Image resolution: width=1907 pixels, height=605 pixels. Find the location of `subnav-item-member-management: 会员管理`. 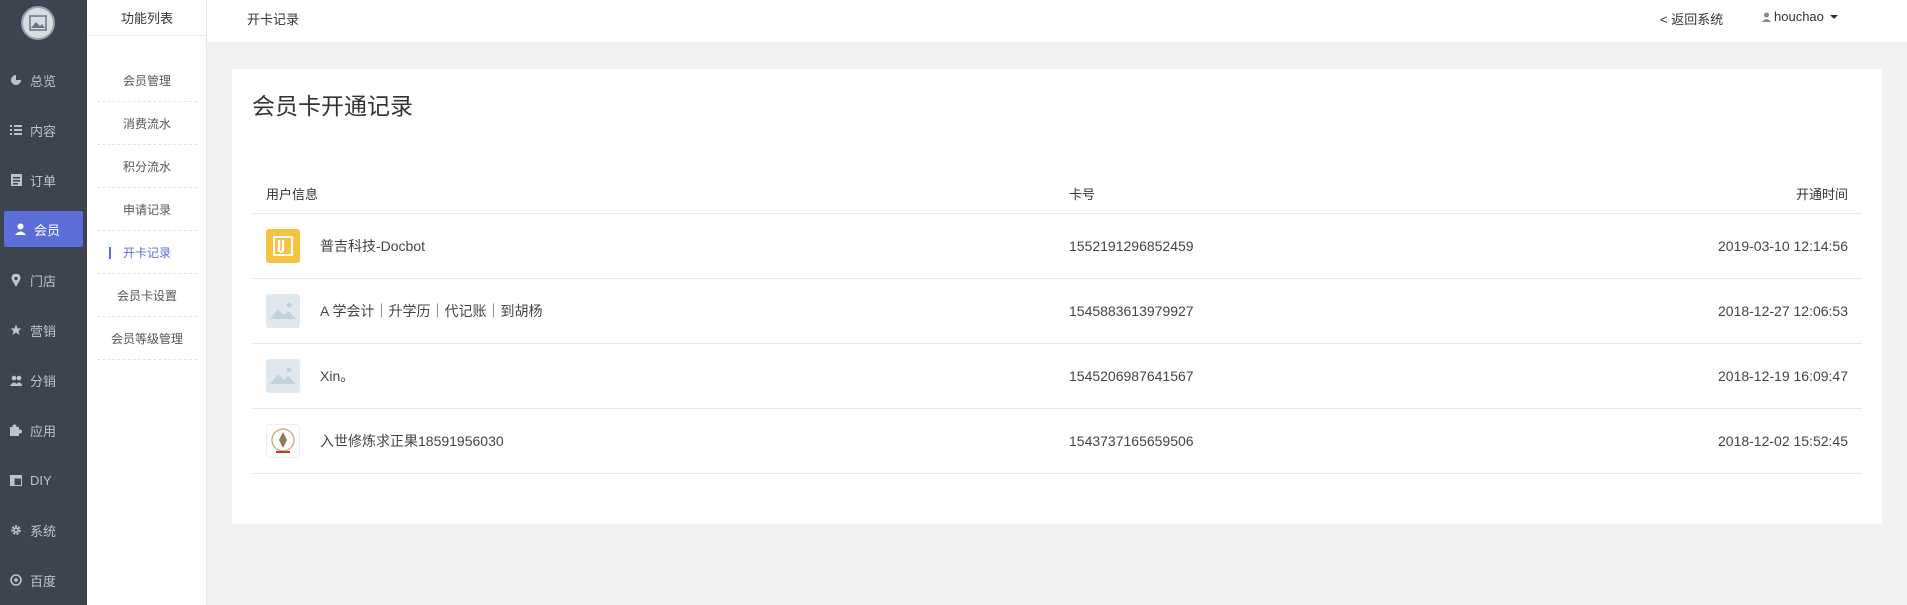

subnav-item-member-management: 会员管理 is located at coordinates (147, 81).